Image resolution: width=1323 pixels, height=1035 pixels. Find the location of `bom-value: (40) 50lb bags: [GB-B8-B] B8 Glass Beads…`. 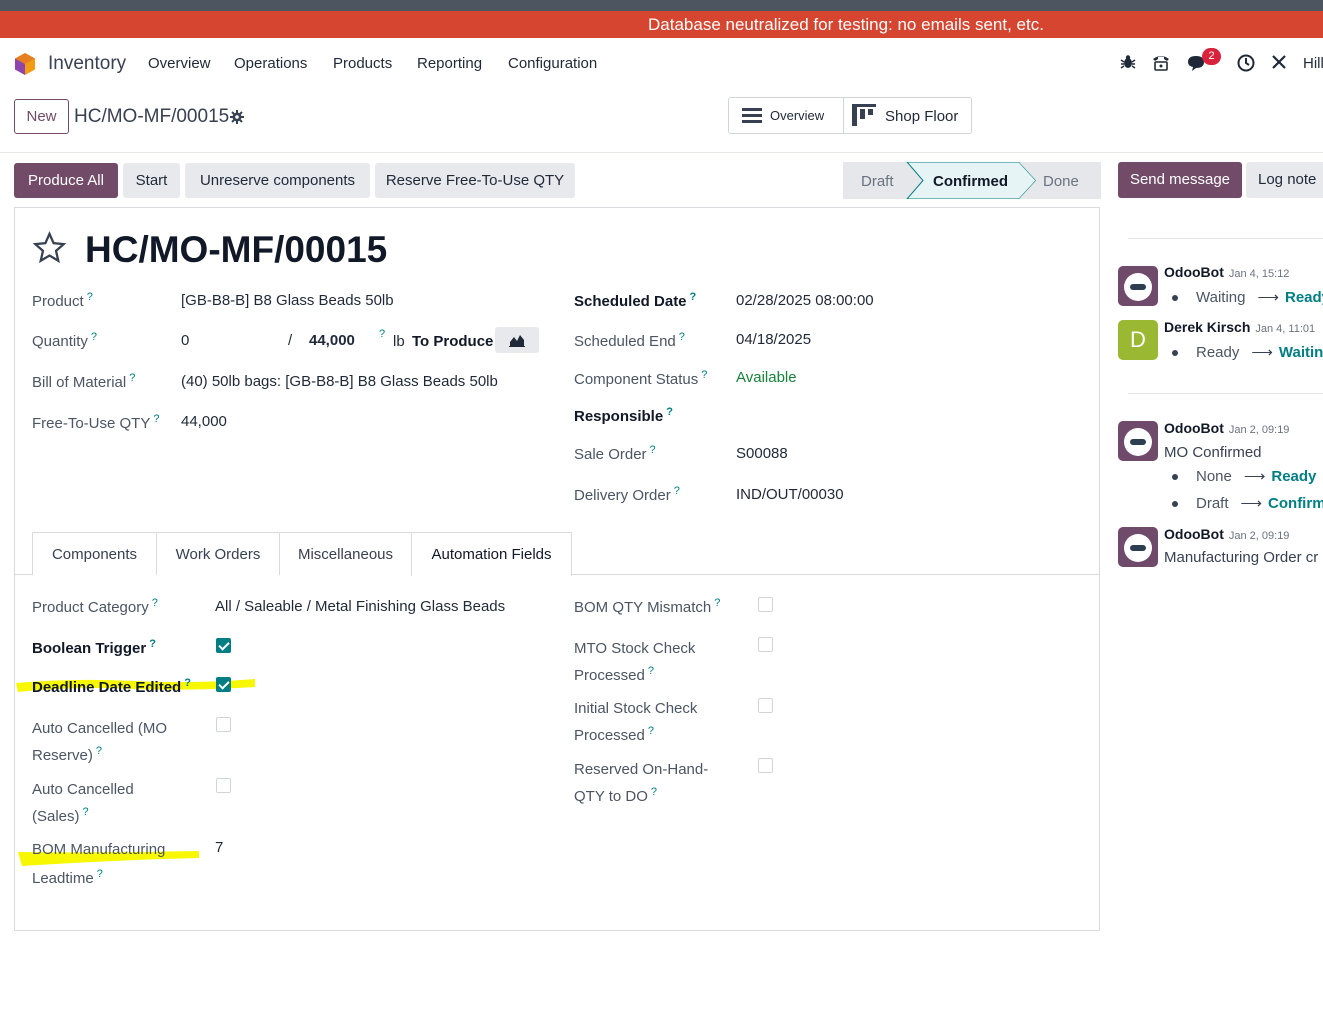

bom-value: (40) 50lb bags: [GB-B8-B] B8 Glass Beads… is located at coordinates (339, 381).